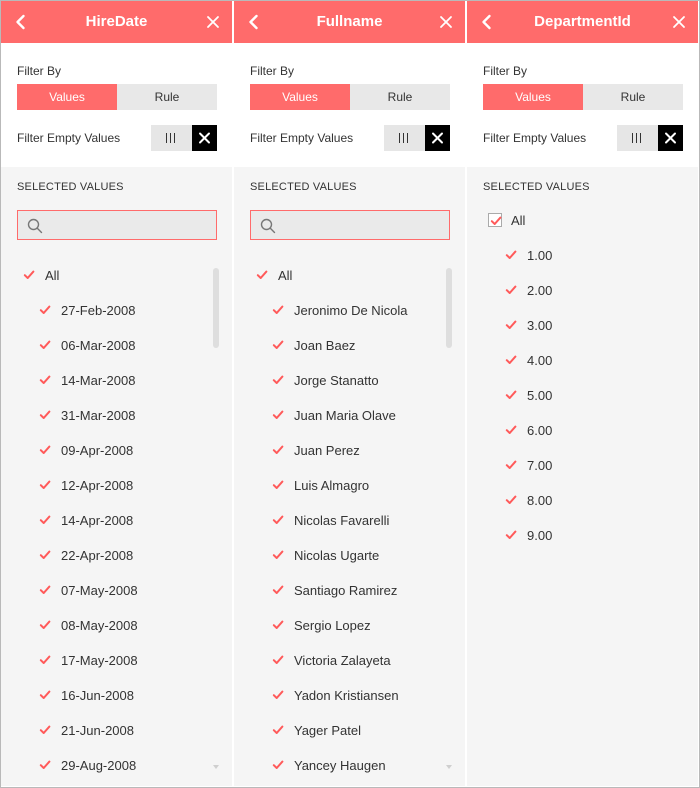  What do you see at coordinates (325, 555) in the screenshot?
I see `list-item: Nicolas Ugarte` at bounding box center [325, 555].